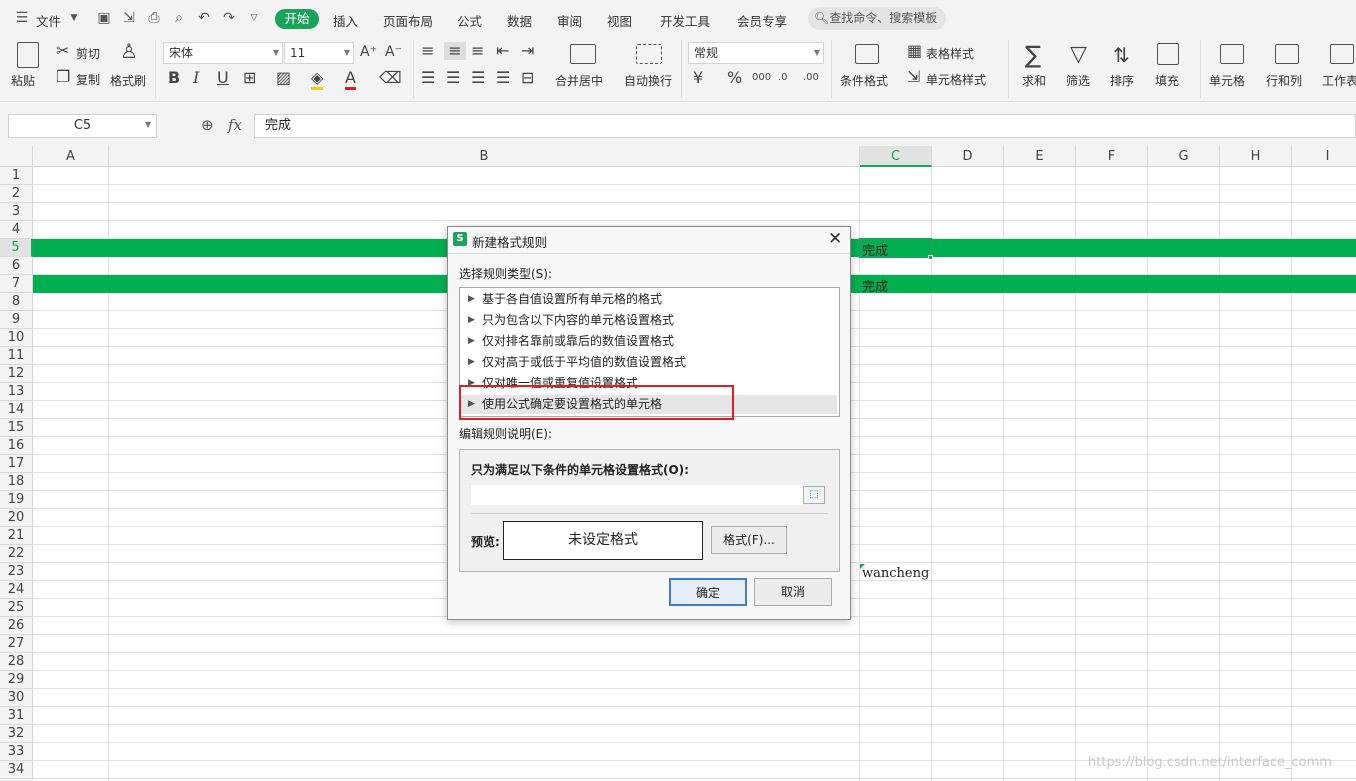  Describe the element at coordinates (1078, 55) in the screenshot. I see `filter-icon: ▽` at that location.